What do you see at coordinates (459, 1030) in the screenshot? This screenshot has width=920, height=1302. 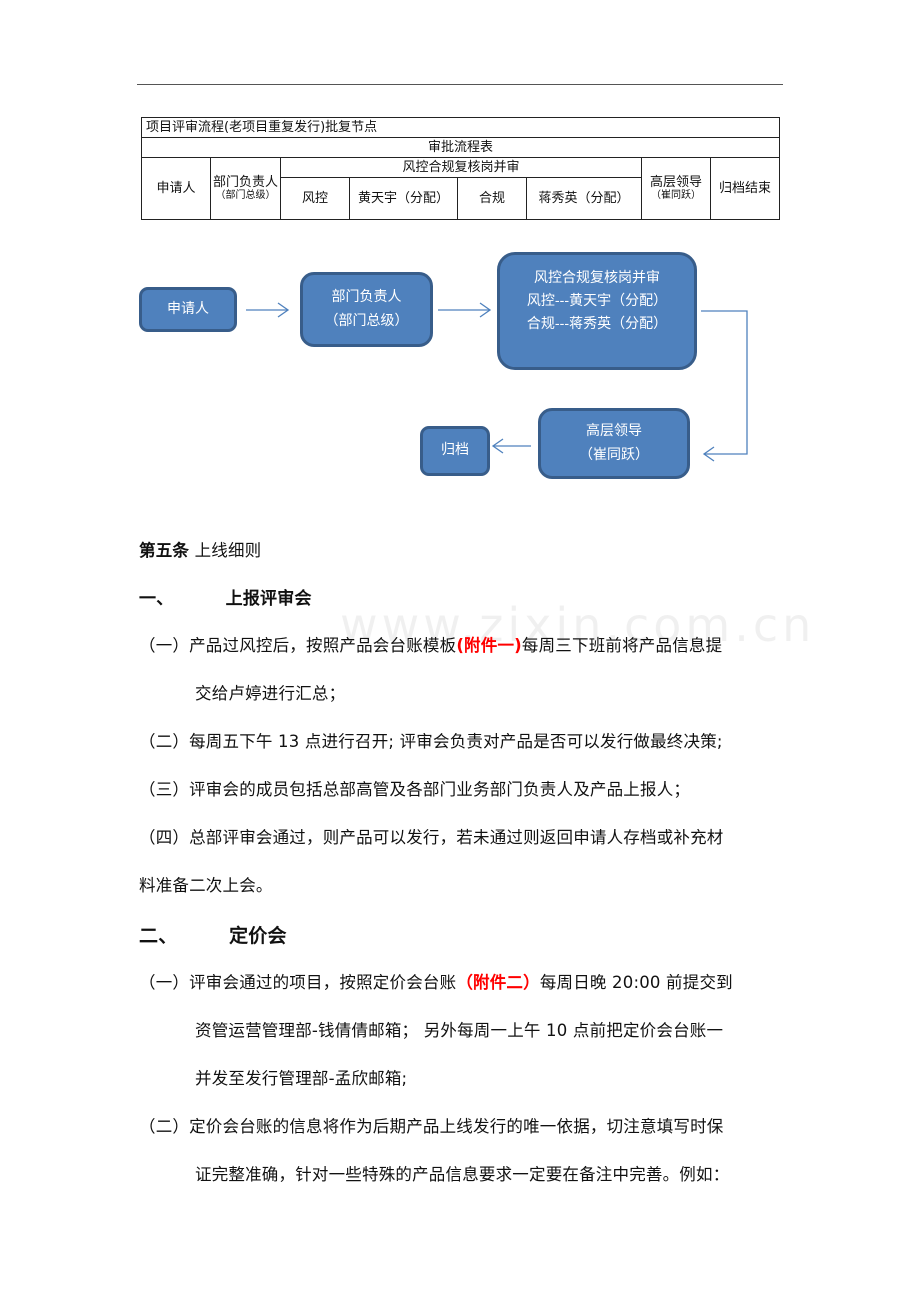 I see `section-2-item-1-cont: 资管运营管理部-钱倩倩邮箱； 另外每周一上午 10 点前把定价会台账一` at bounding box center [459, 1030].